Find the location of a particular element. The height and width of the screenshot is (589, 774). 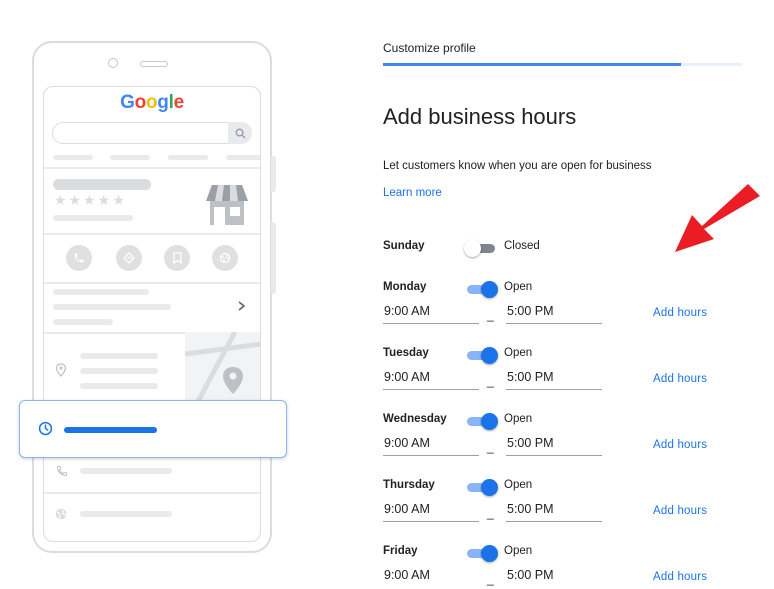

progress-bar is located at coordinates (562, 64).